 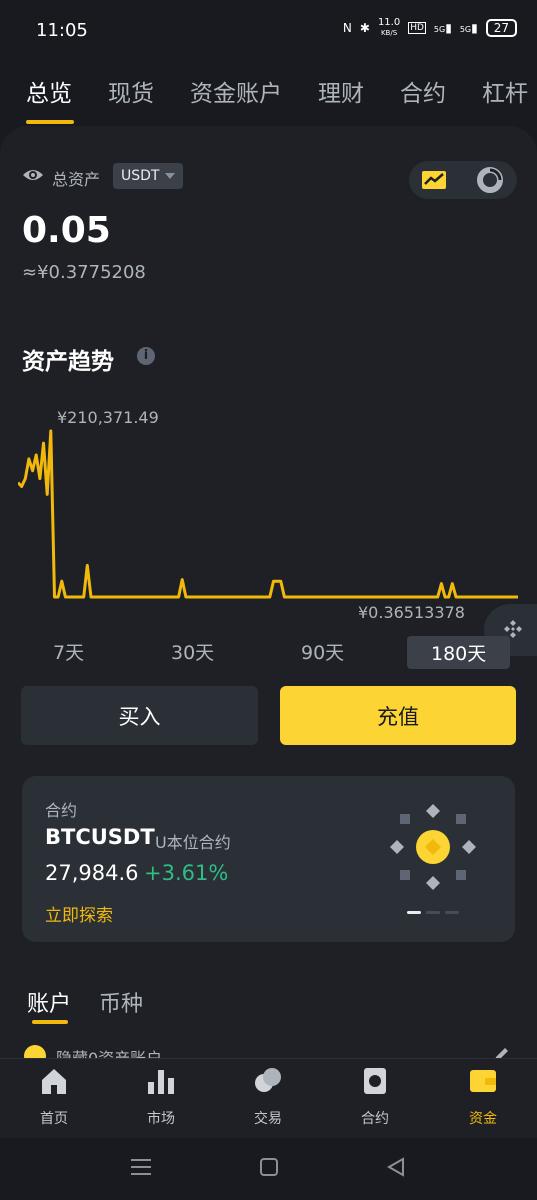 What do you see at coordinates (483, 1097) in the screenshot?
I see `nav-funds: 资金` at bounding box center [483, 1097].